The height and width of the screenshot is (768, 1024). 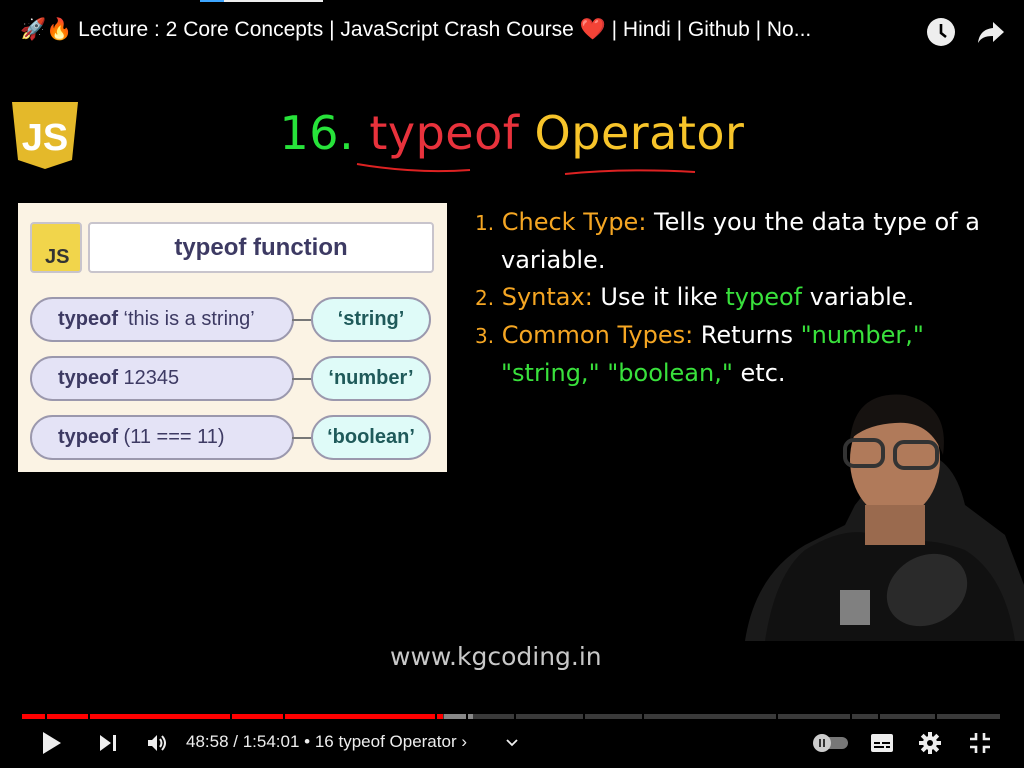 I want to click on autoplay-toggle, so click(x=831, y=743).